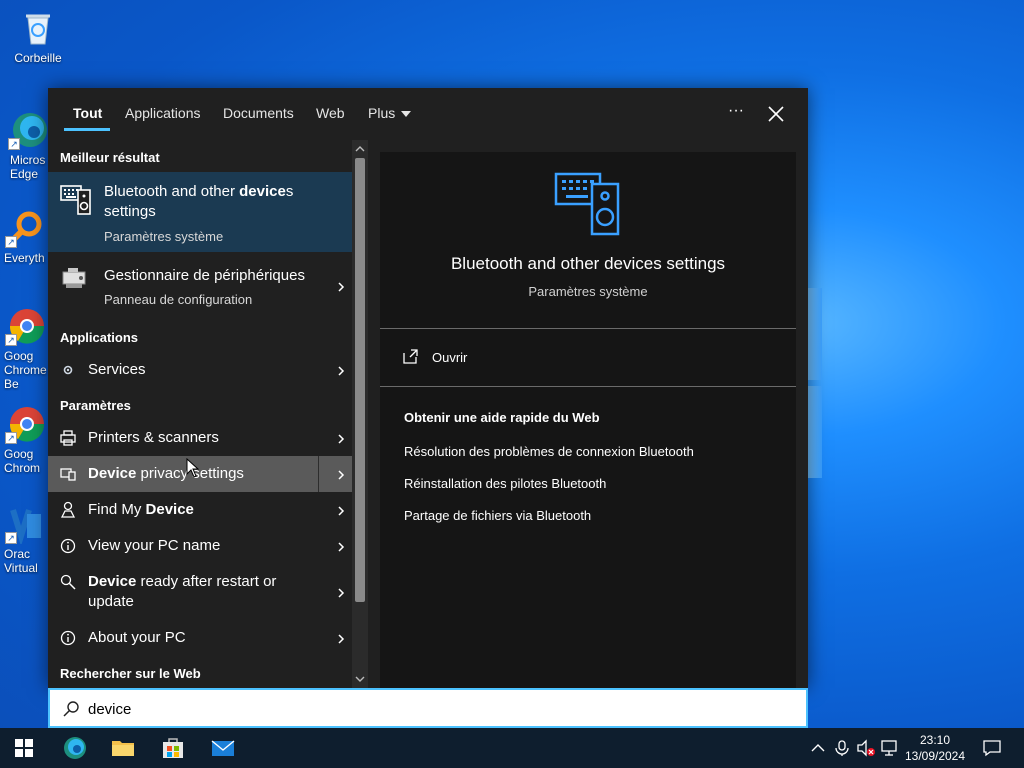  Describe the element at coordinates (111, 601) in the screenshot. I see `result-title-line2: update` at that location.